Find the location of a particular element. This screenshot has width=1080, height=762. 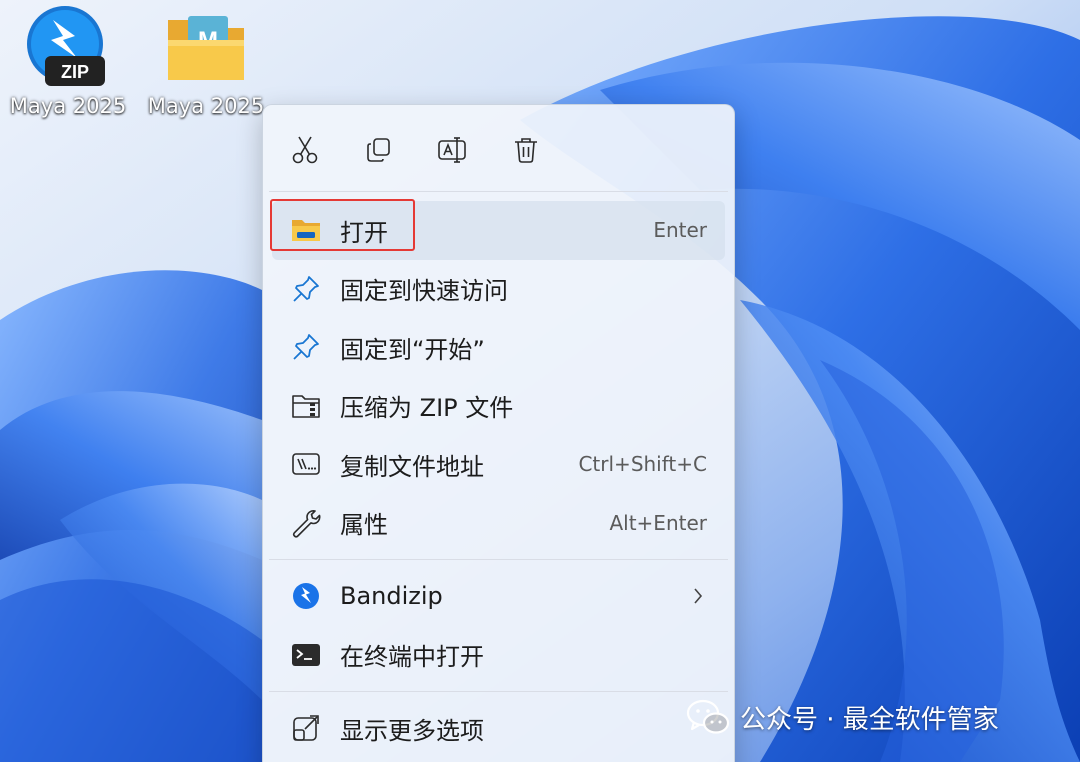

rename-button is located at coordinates (453, 150).